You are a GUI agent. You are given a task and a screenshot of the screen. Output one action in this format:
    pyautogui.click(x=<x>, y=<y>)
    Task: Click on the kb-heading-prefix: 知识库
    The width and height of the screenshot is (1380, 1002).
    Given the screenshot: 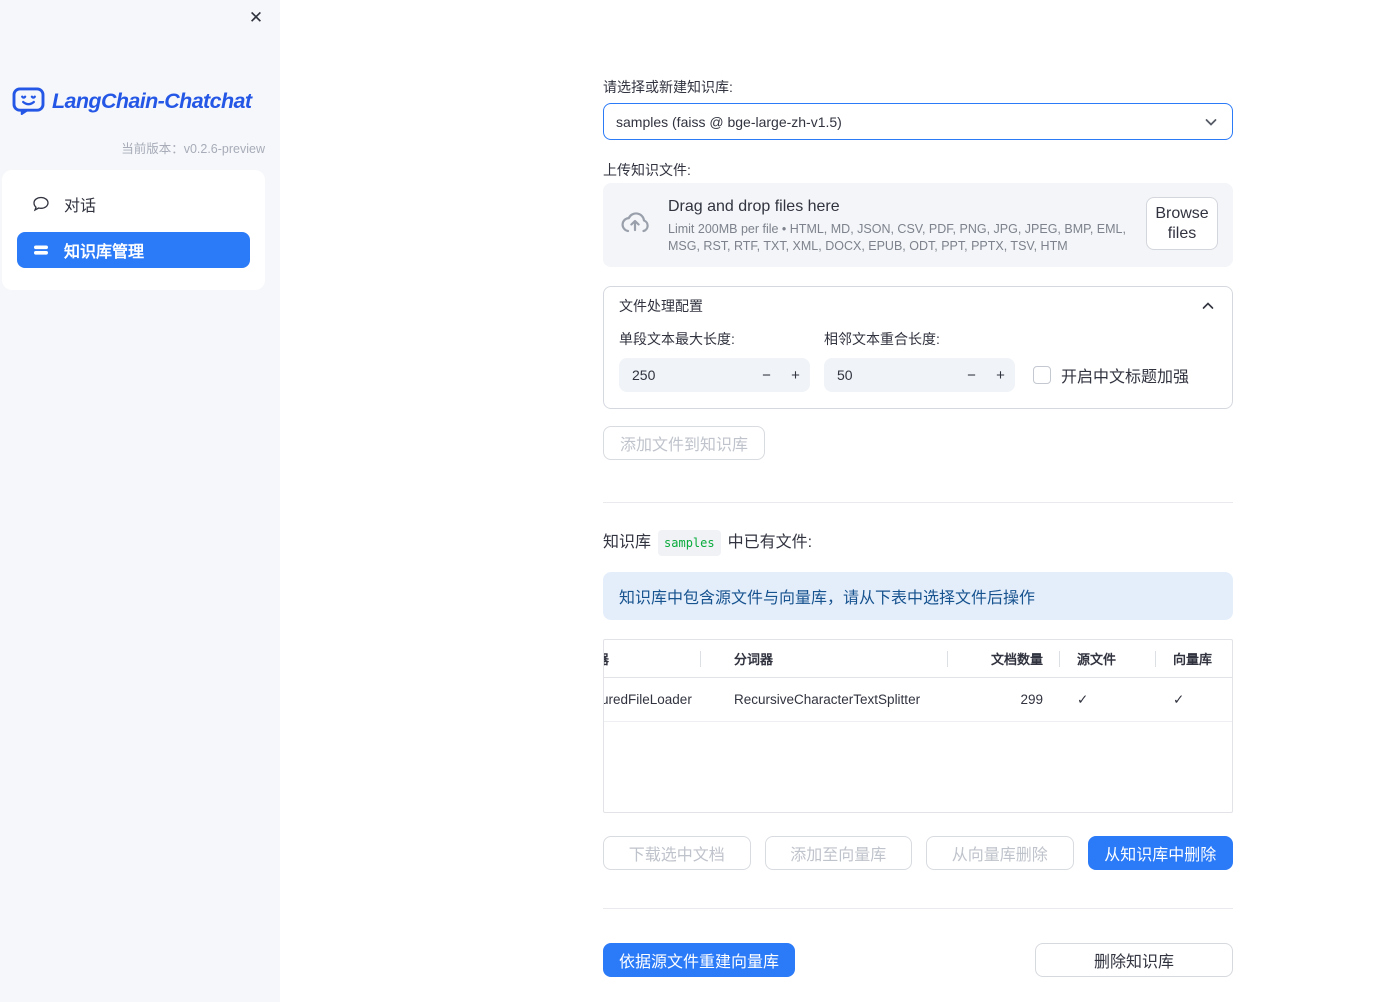 What is the action you would take?
    pyautogui.click(x=627, y=542)
    